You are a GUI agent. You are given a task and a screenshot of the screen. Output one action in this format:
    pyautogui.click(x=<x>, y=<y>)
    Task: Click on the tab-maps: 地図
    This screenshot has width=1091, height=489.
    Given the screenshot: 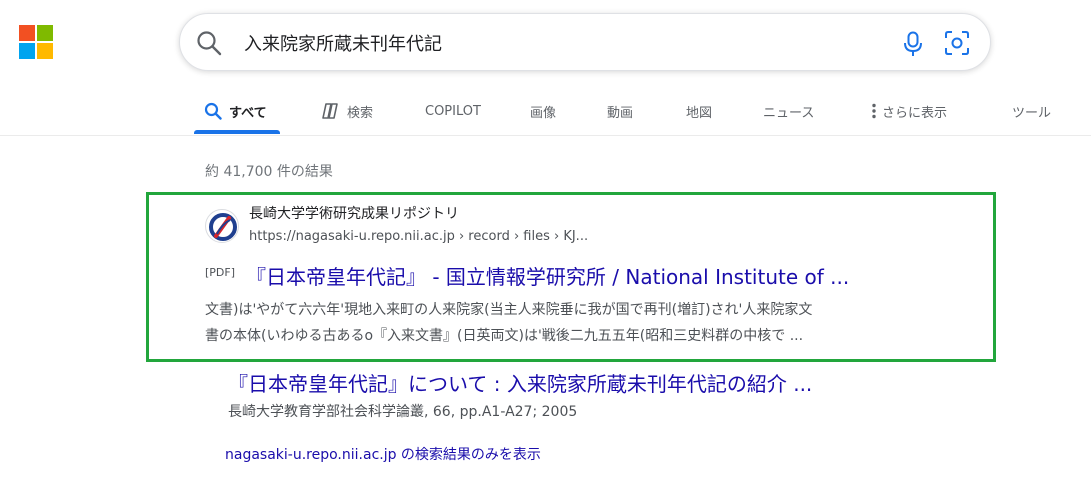 What is the action you would take?
    pyautogui.click(x=699, y=111)
    